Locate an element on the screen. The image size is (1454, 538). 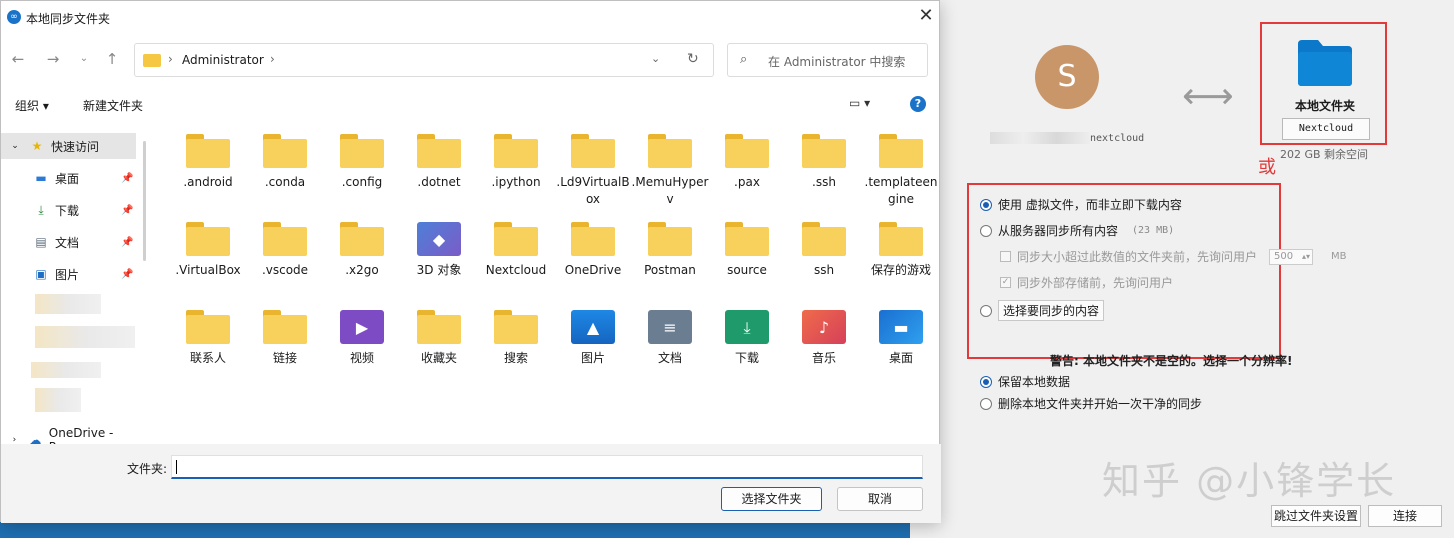
file-item: Nextcloud is located at coordinates (516, 250).